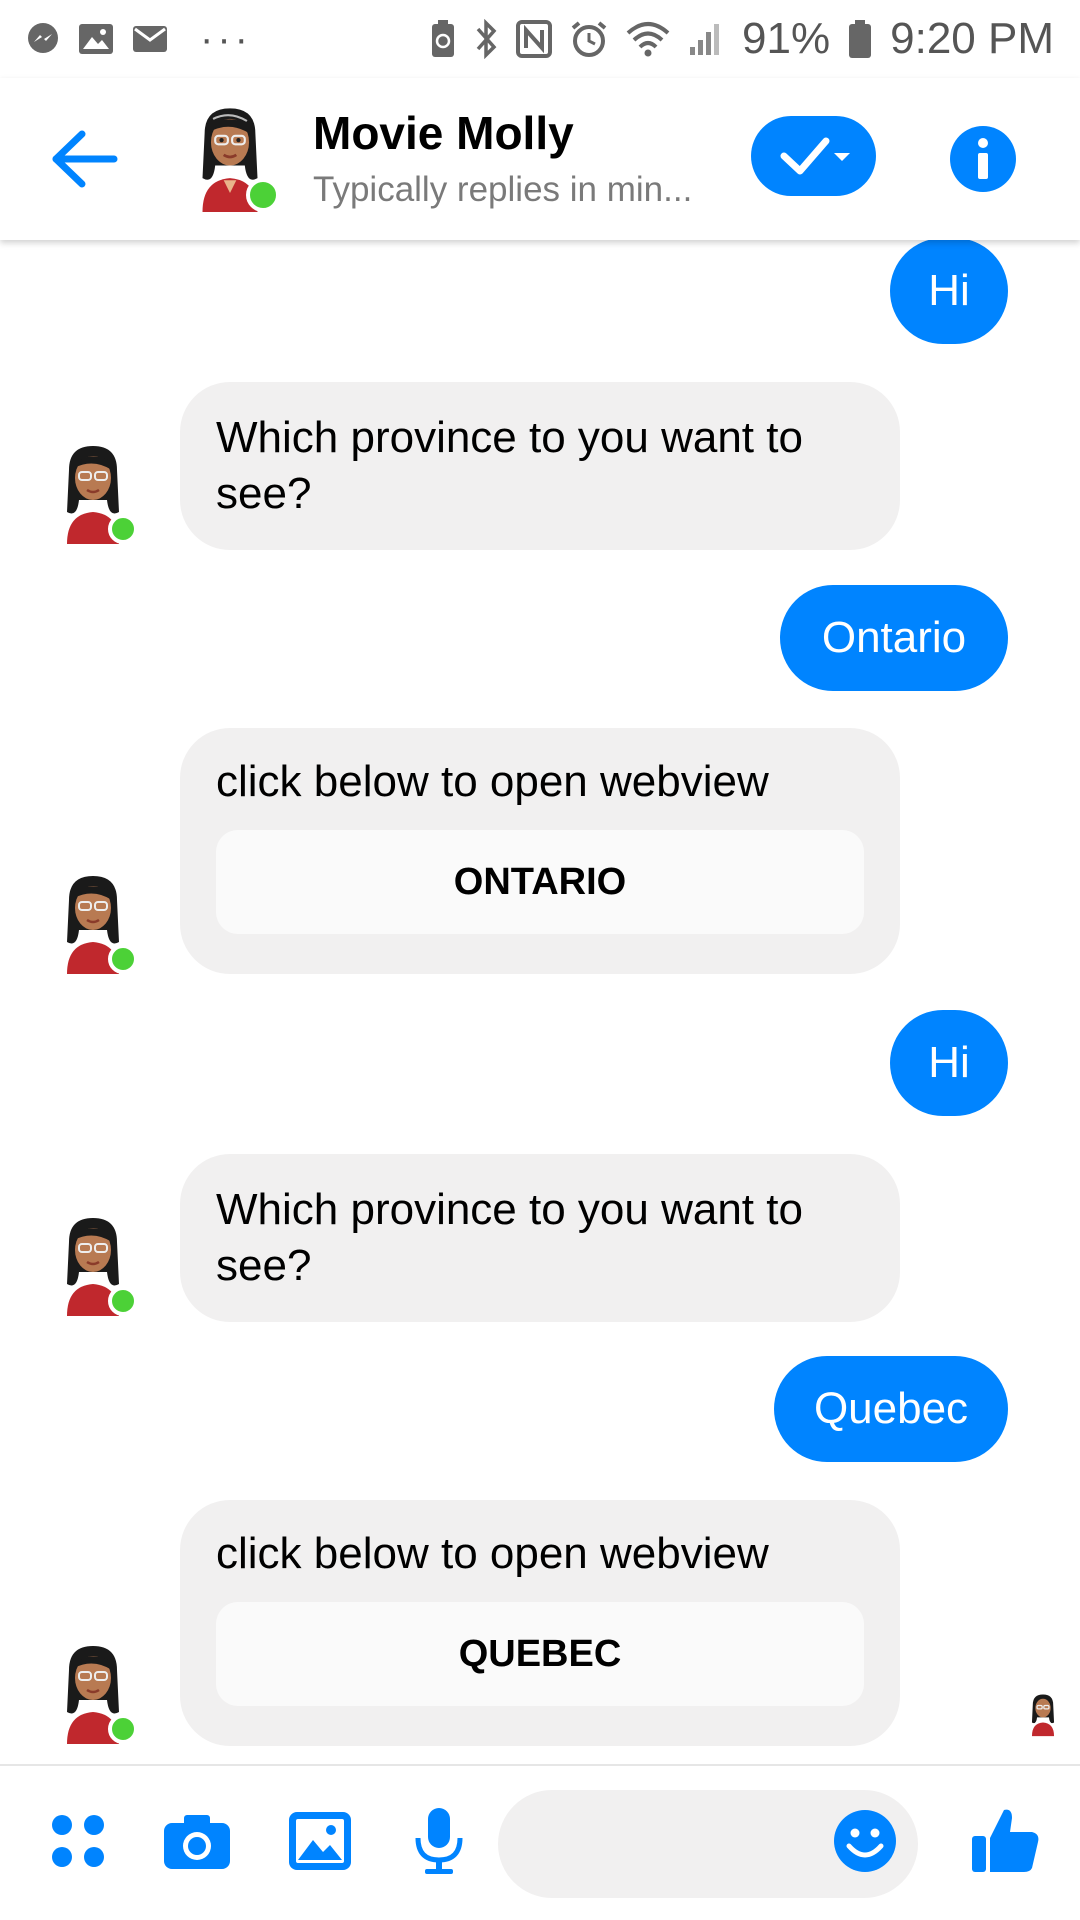 The width and height of the screenshot is (1080, 1920). I want to click on webview-button-ontario: ONTARIO, so click(540, 882).